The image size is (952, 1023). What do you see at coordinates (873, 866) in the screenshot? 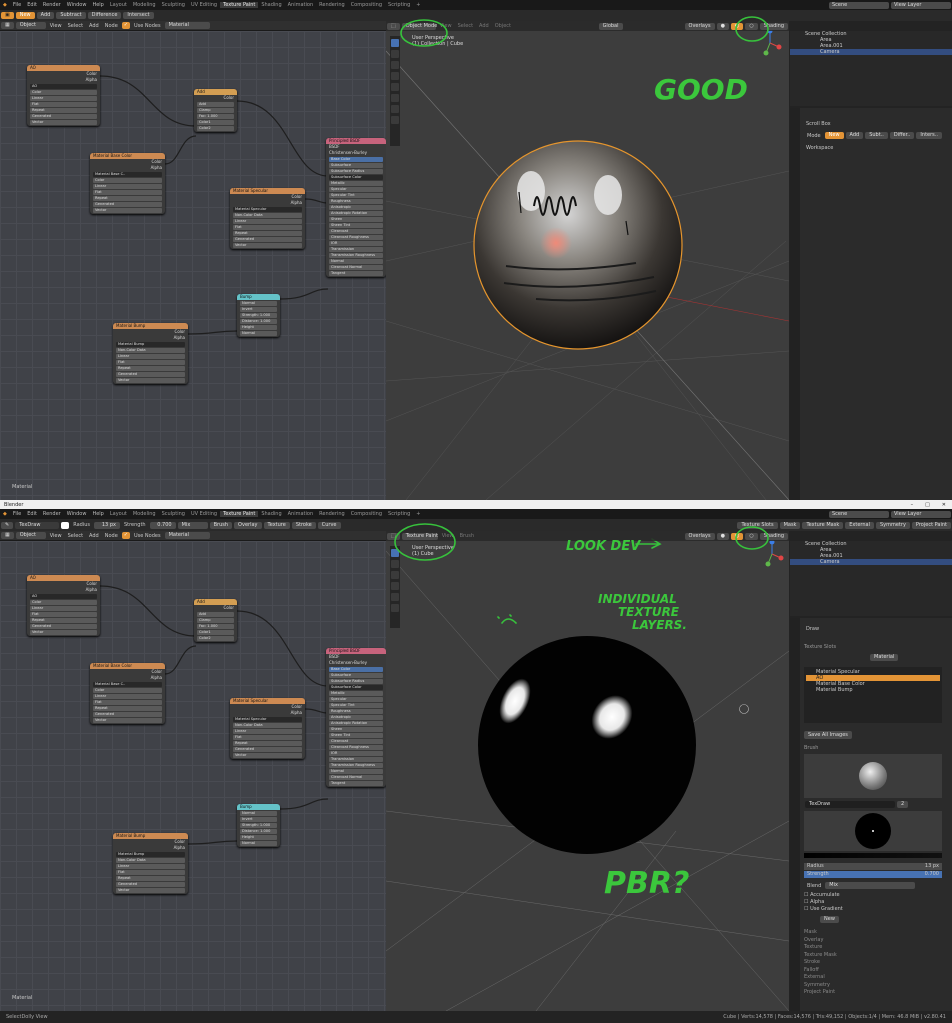
I see `radius-slider: Radius 13 px` at bounding box center [873, 866].